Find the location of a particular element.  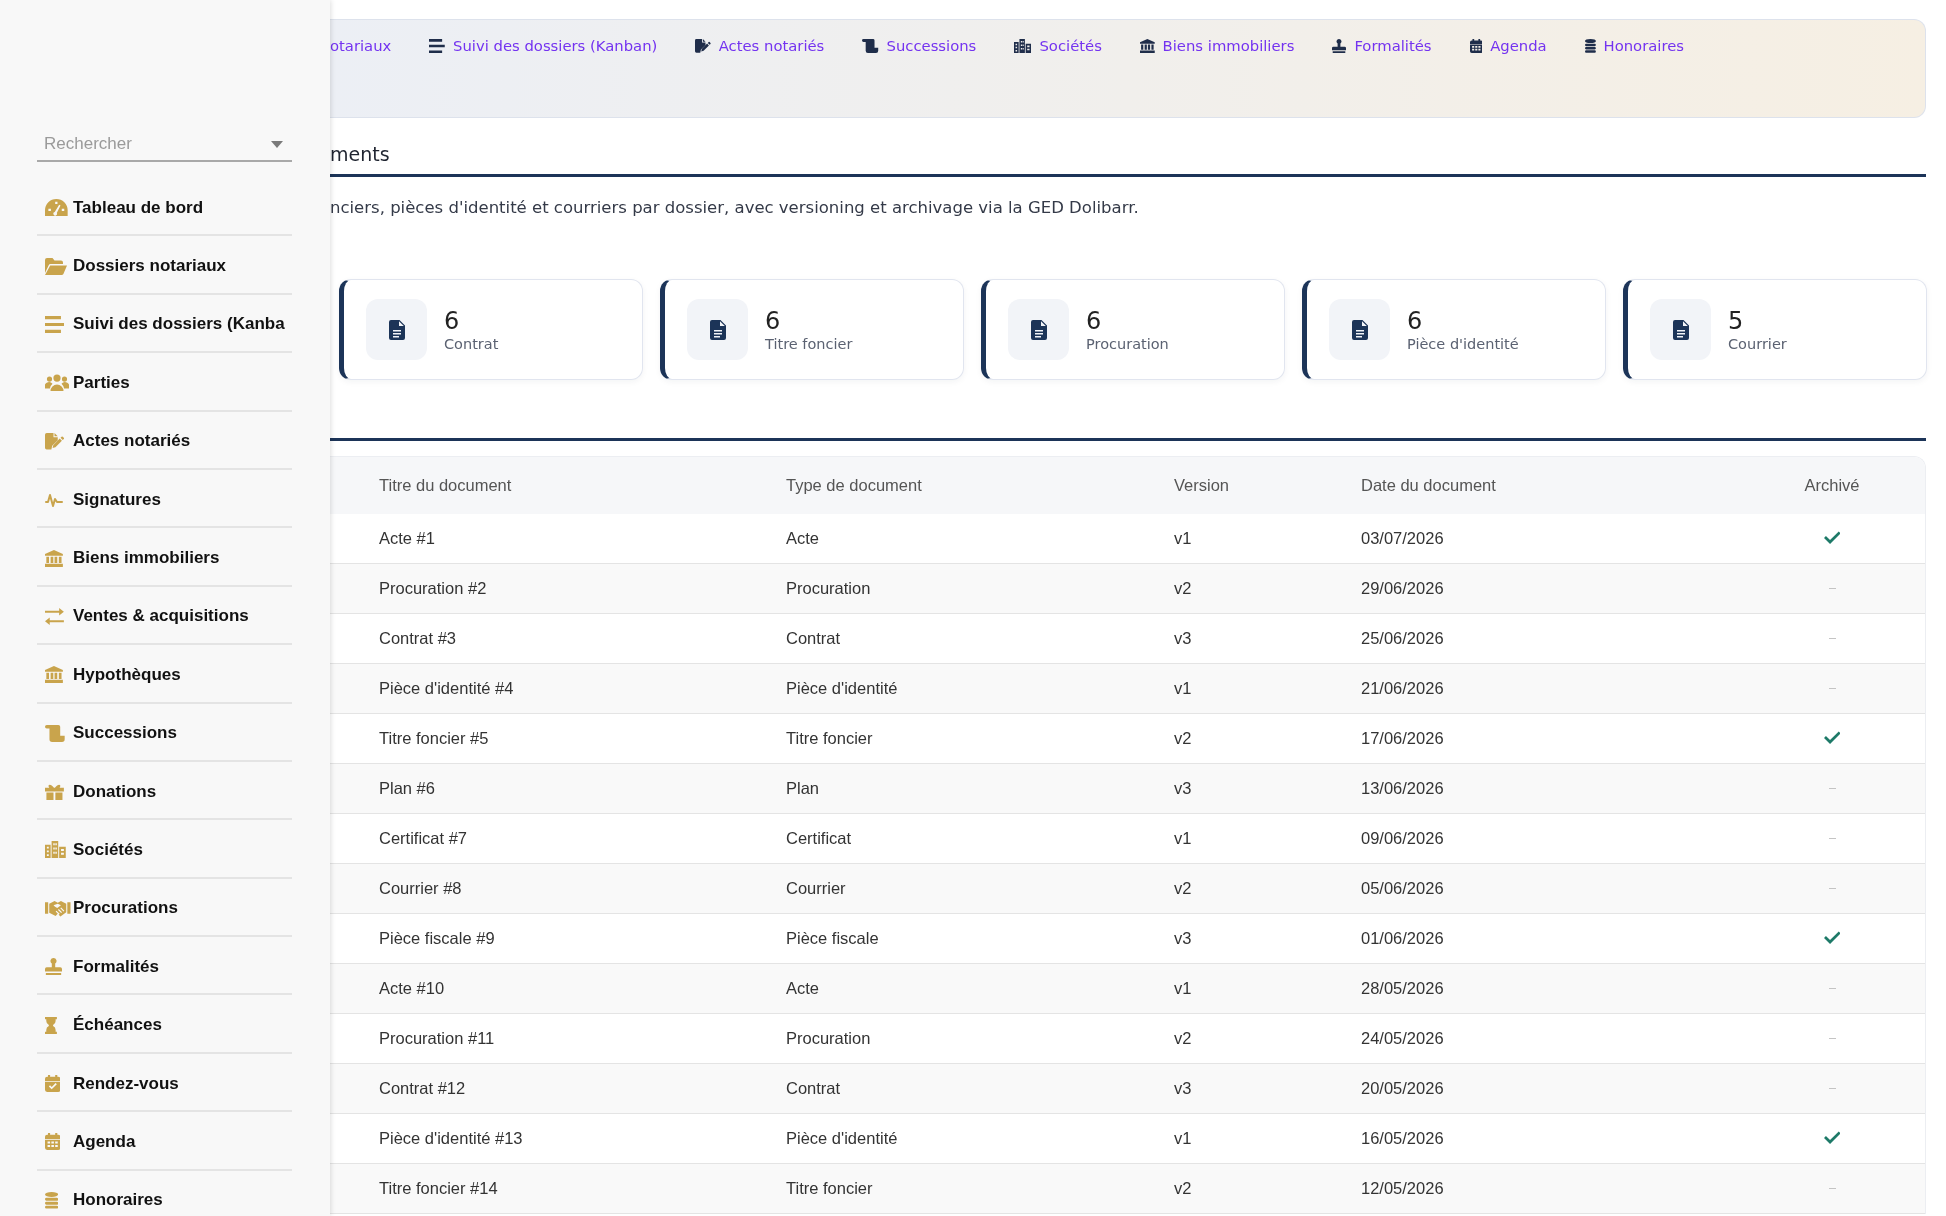

table-cell: Contrat #3 is located at coordinates (418, 638).